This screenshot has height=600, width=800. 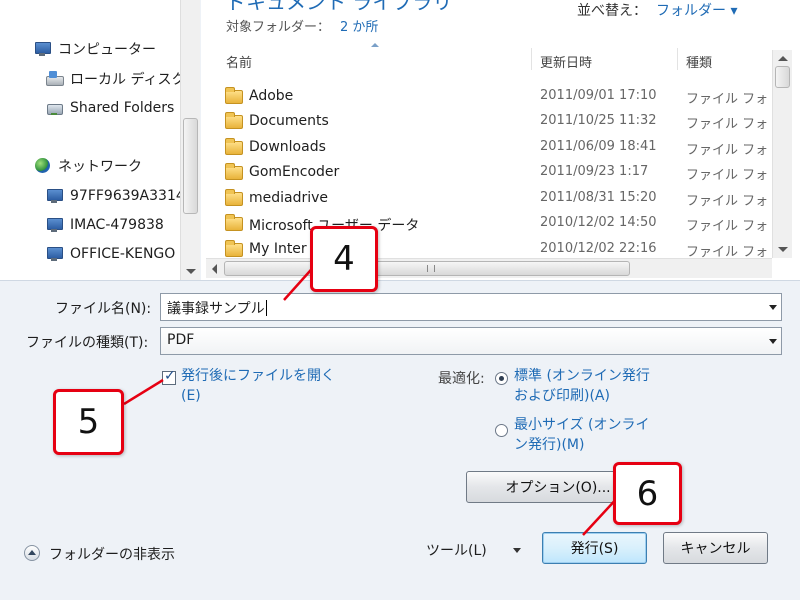 I want to click on file-date: 2011/09/01 17:10, so click(x=598, y=95).